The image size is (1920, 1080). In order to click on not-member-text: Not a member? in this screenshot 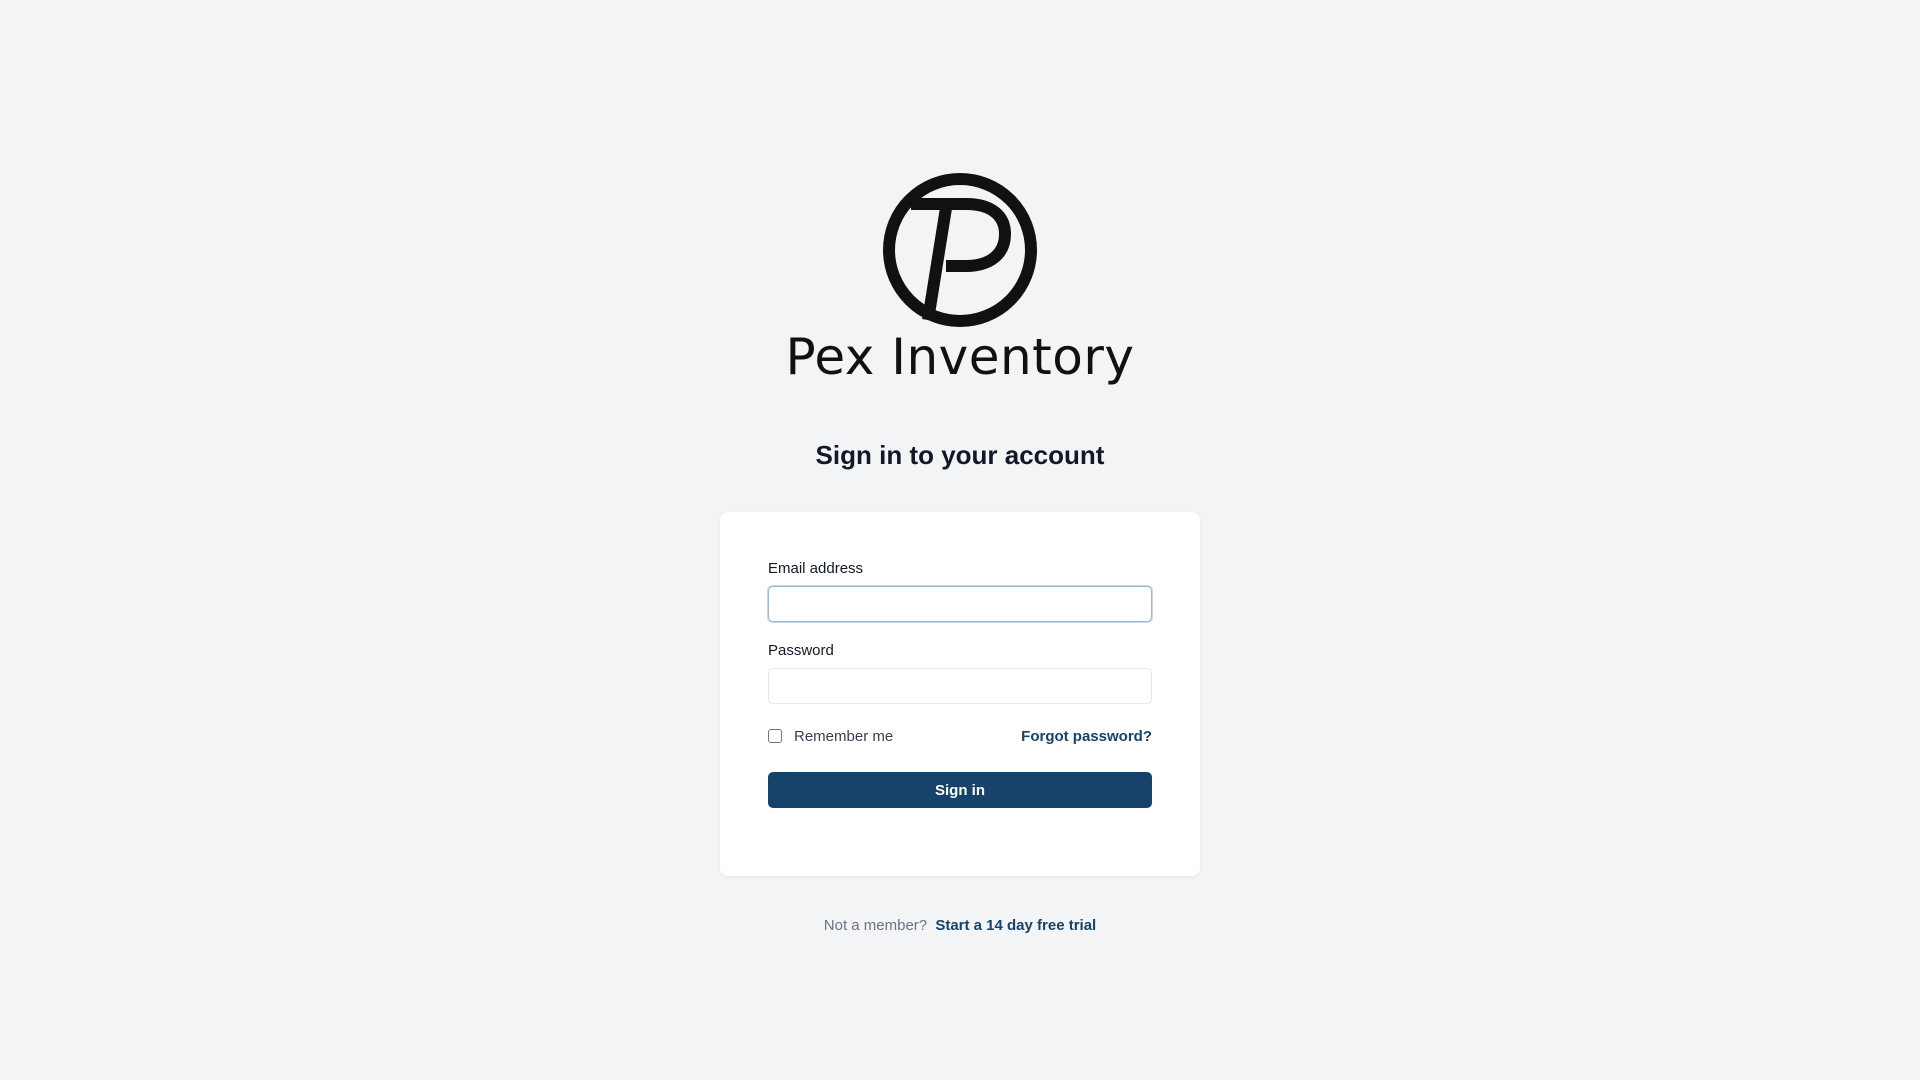, I will do `click(875, 925)`.